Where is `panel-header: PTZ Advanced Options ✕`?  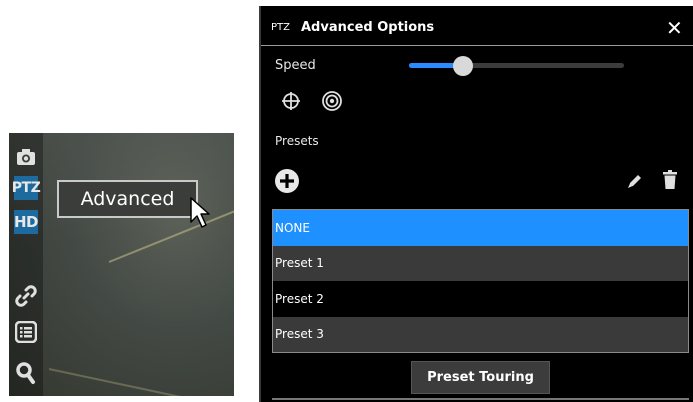
panel-header: PTZ Advanced Options ✕ is located at coordinates (477, 26).